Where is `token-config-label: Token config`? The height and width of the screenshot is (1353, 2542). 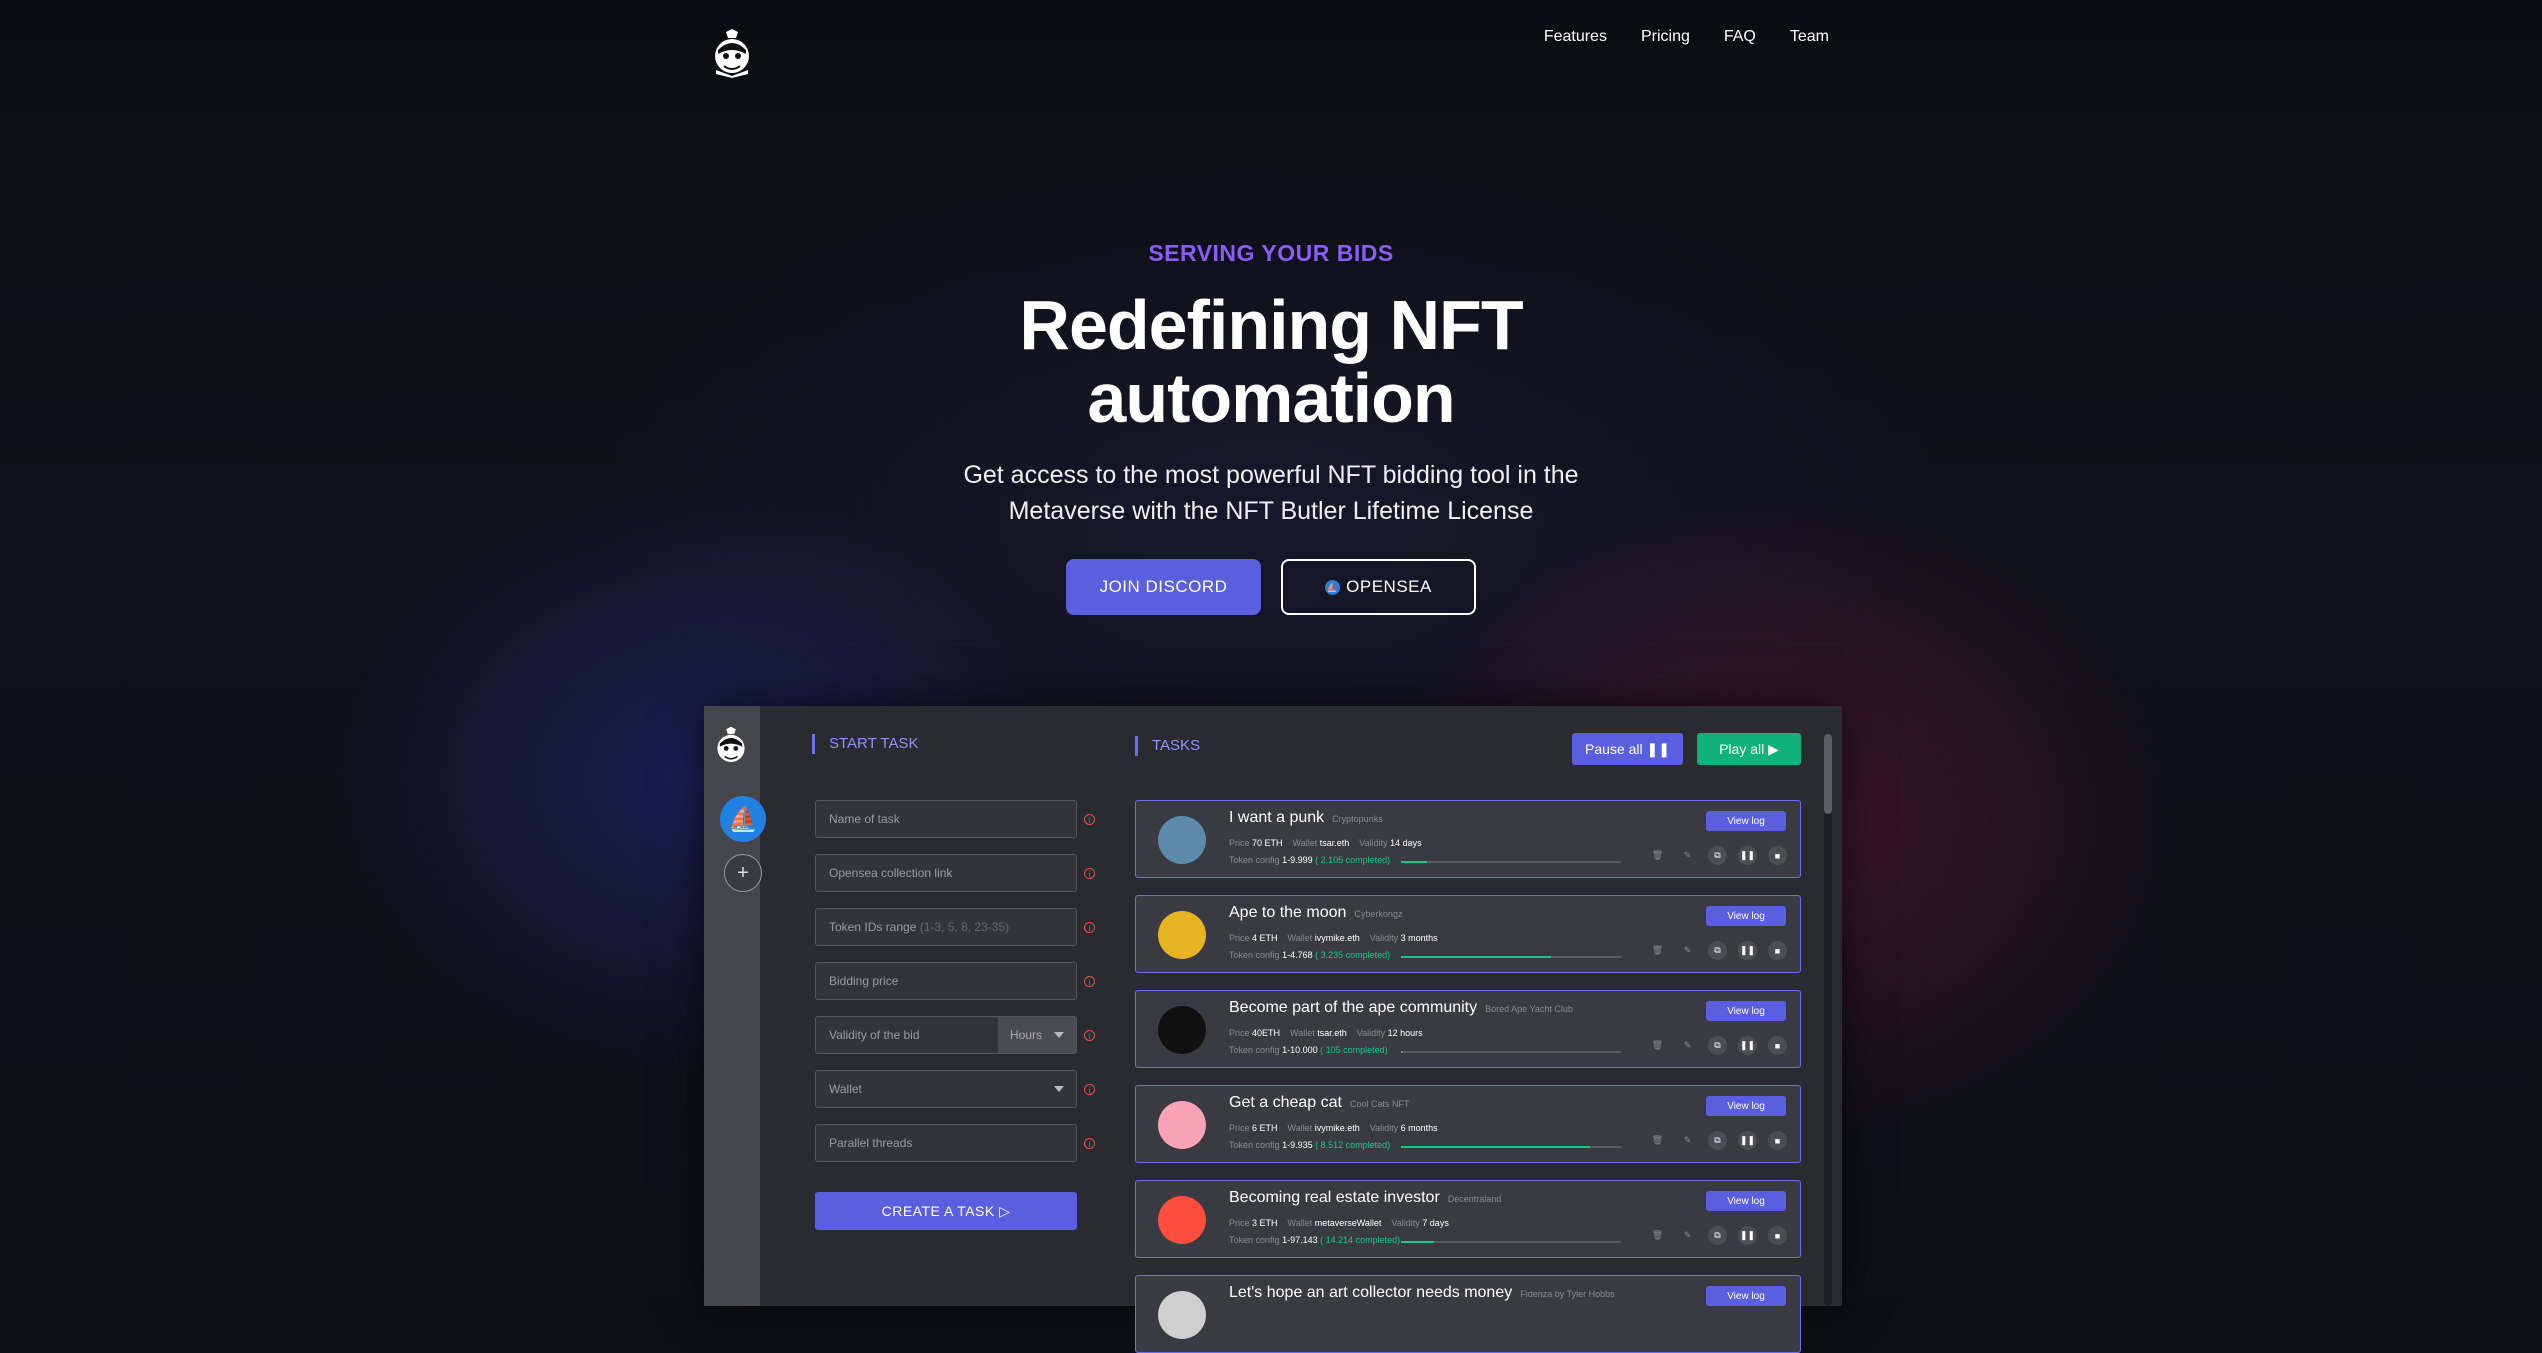
token-config-label: Token config is located at coordinates (1254, 860).